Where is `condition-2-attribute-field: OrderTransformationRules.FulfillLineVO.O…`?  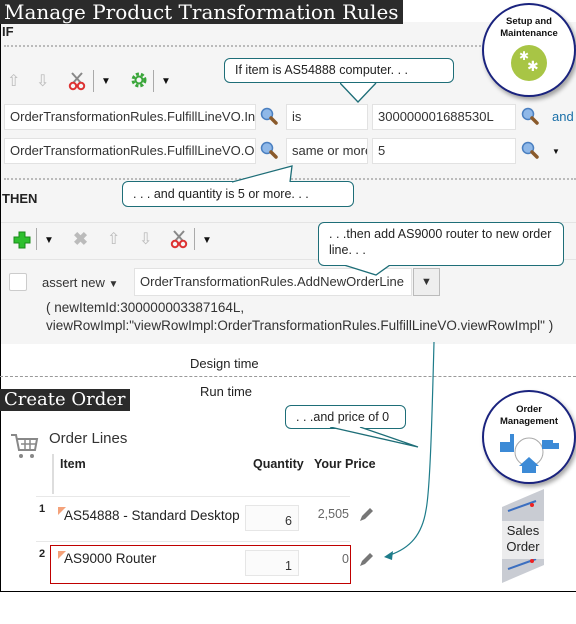
condition-2-attribute-field: OrderTransformationRules.FulfillLineVO.O… is located at coordinates (130, 151).